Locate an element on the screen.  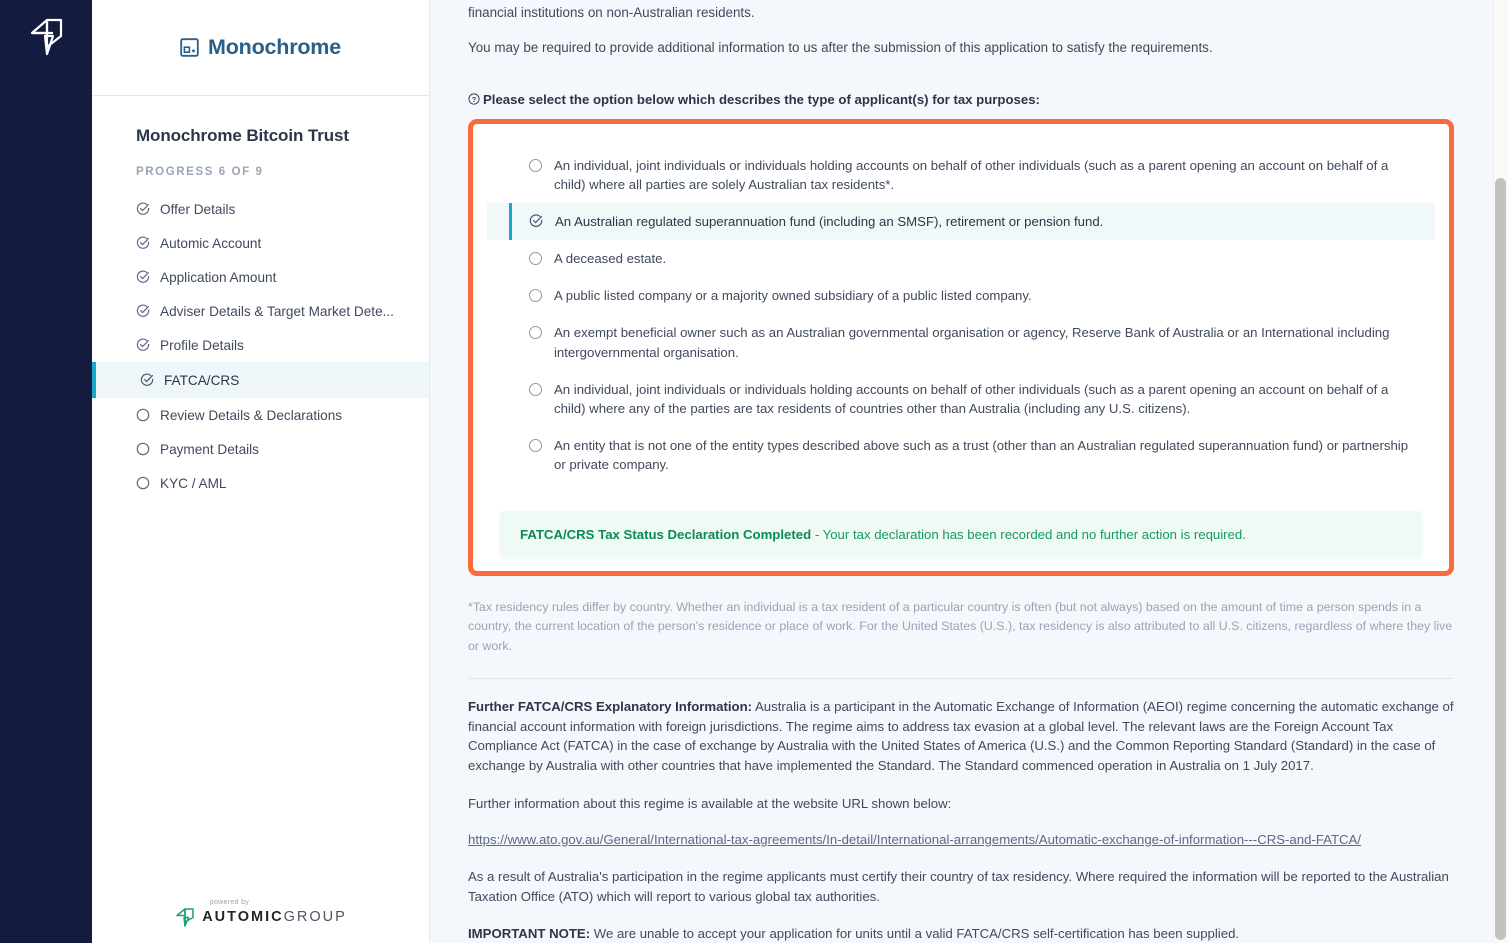
page-scrollbar-thumb is located at coordinates (1500, 559).